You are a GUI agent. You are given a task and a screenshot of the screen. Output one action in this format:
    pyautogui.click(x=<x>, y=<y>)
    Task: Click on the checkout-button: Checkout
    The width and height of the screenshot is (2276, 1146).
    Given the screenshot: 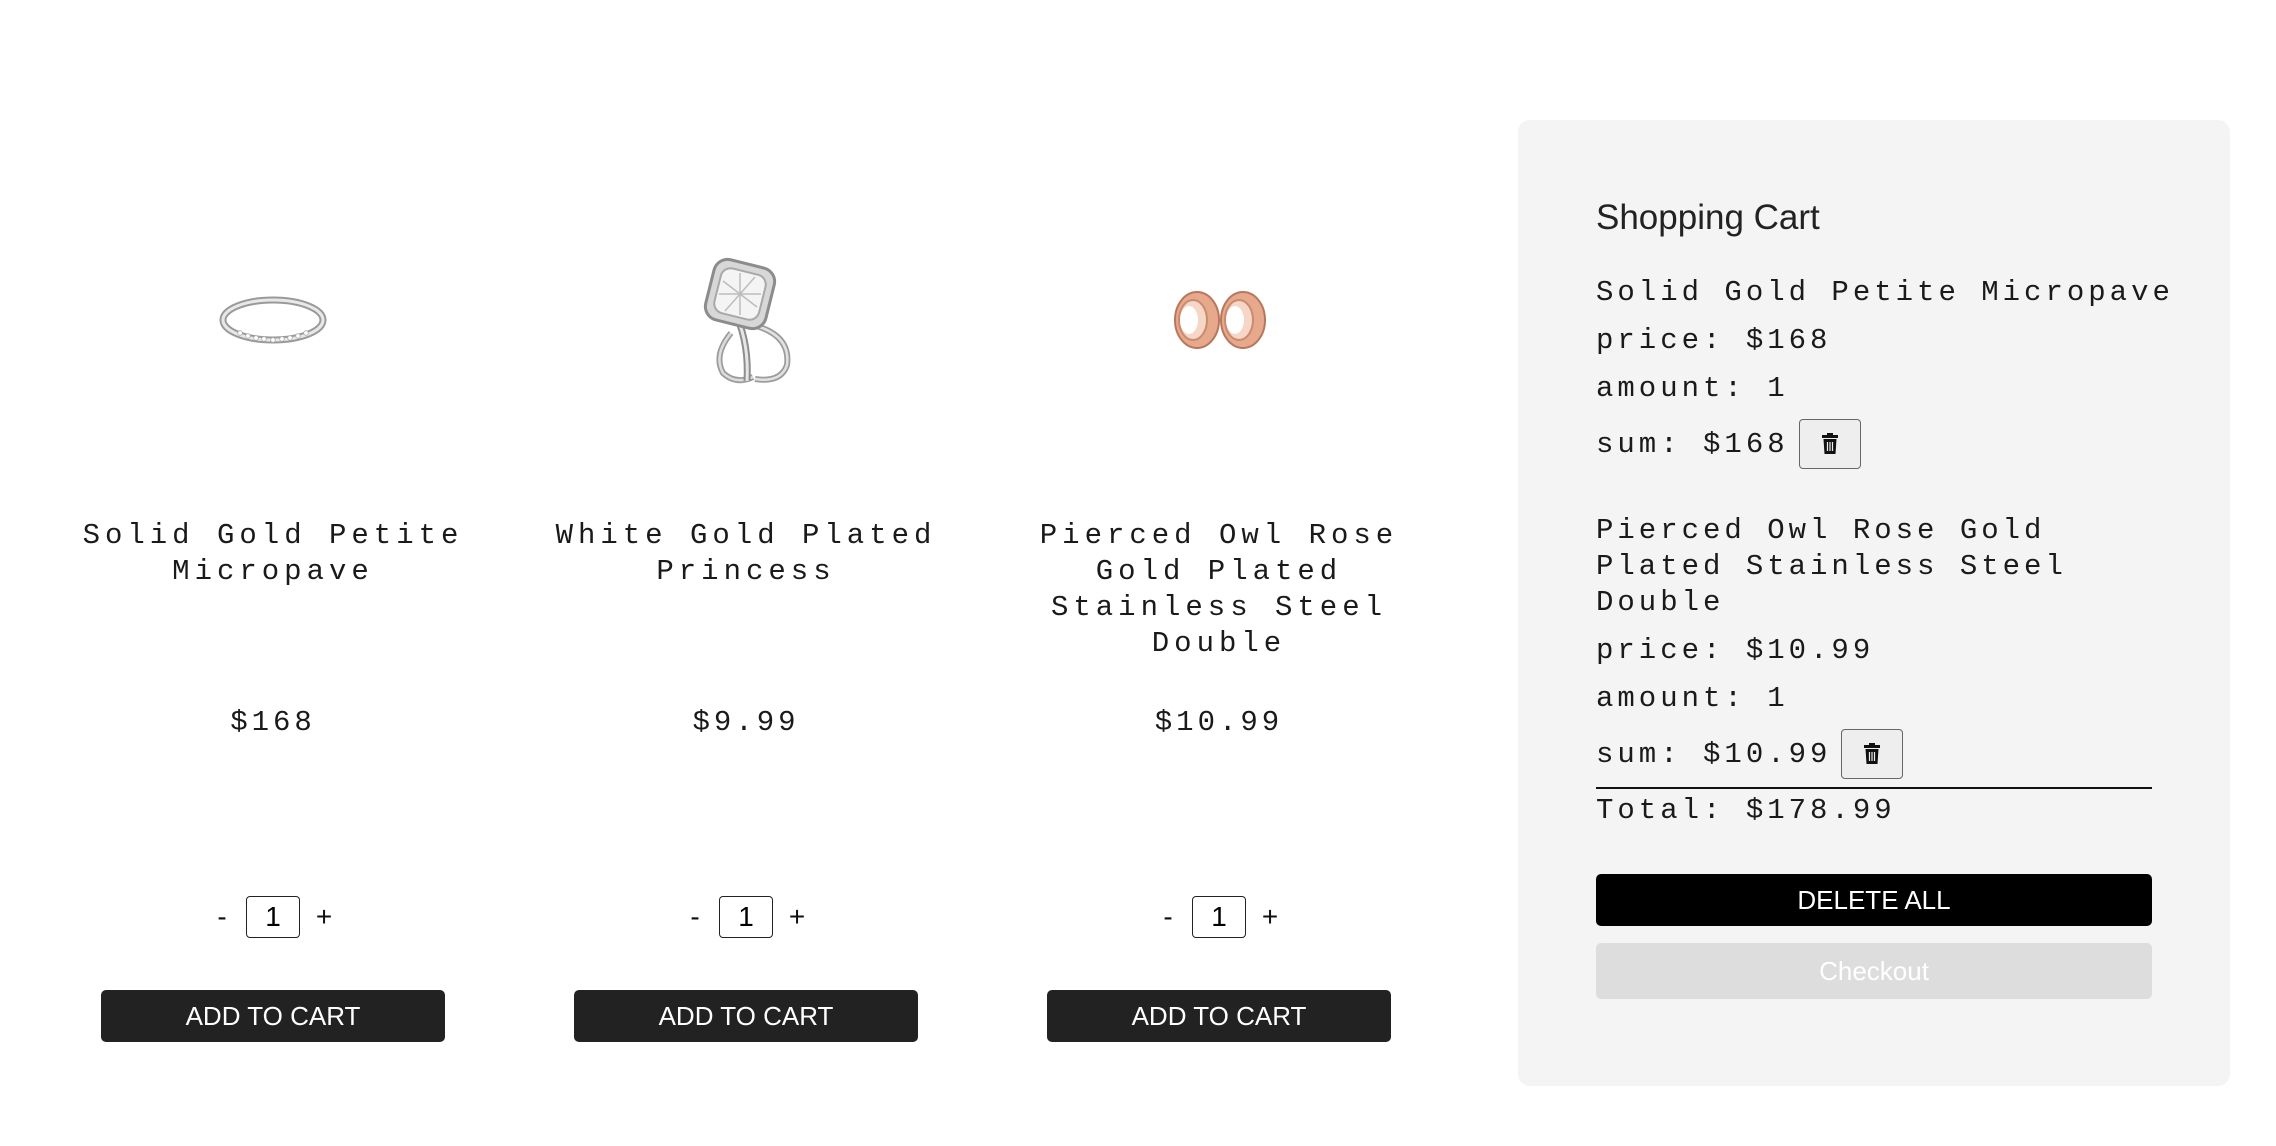 What is the action you would take?
    pyautogui.click(x=1874, y=971)
    